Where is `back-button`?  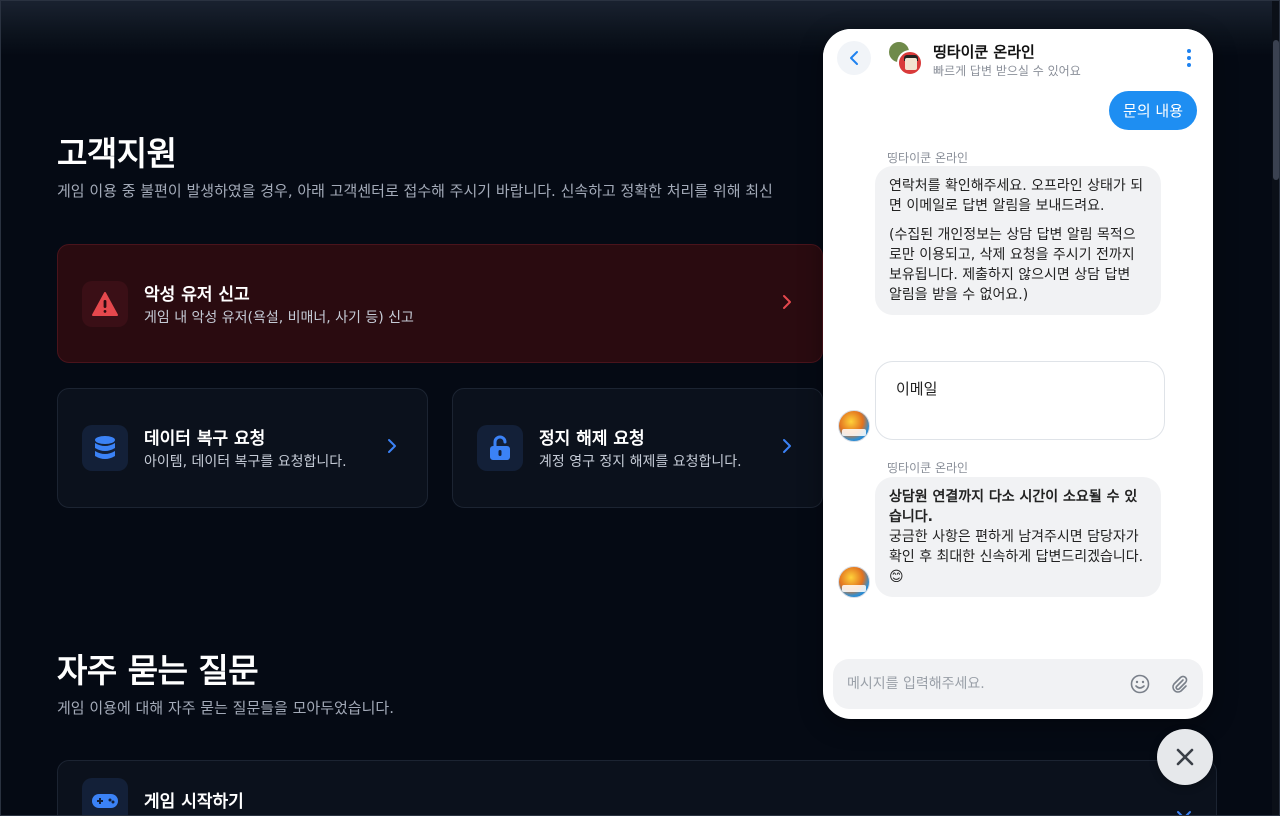
back-button is located at coordinates (854, 58).